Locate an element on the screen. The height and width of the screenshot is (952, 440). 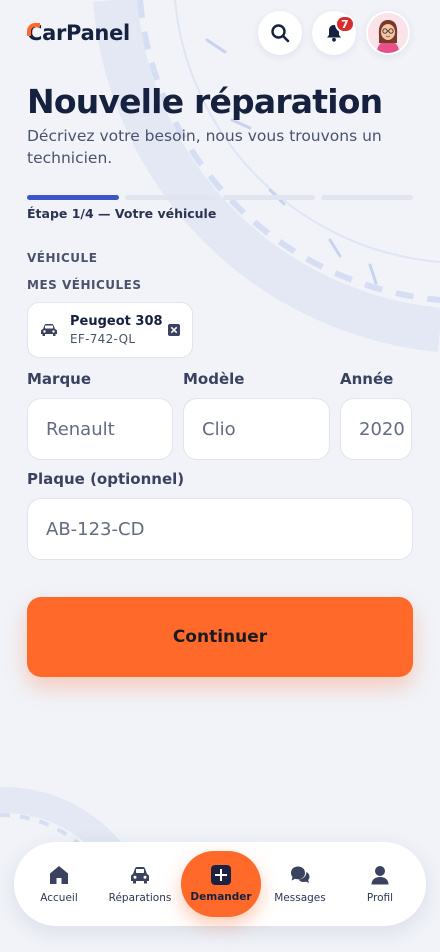
nav-label-profile: Profil is located at coordinates (380, 898).